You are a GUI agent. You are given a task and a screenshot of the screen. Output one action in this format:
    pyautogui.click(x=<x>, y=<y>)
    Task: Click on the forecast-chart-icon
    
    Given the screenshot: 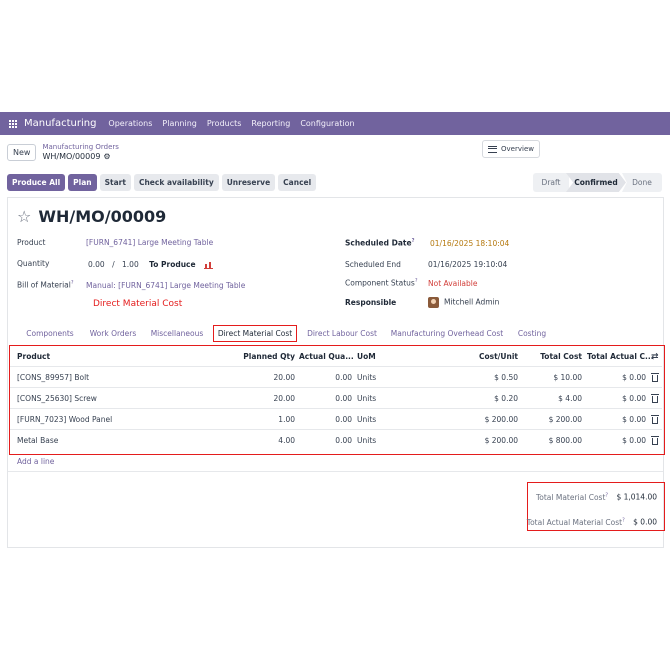 What is the action you would take?
    pyautogui.click(x=208, y=265)
    